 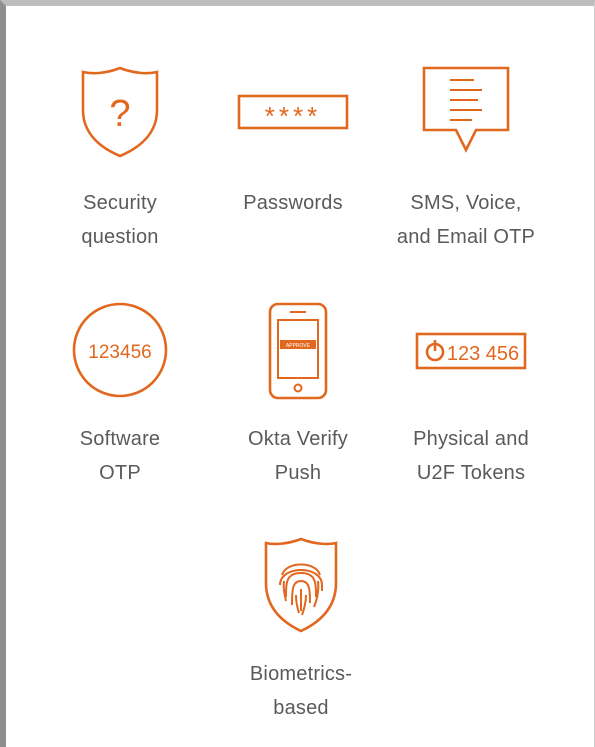 I want to click on svg-text: 123 456, so click(x=483, y=354).